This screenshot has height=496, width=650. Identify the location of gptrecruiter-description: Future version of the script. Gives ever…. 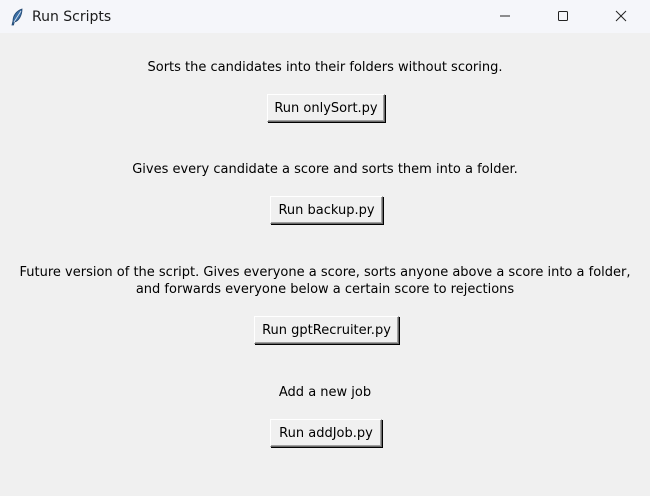
(325, 281).